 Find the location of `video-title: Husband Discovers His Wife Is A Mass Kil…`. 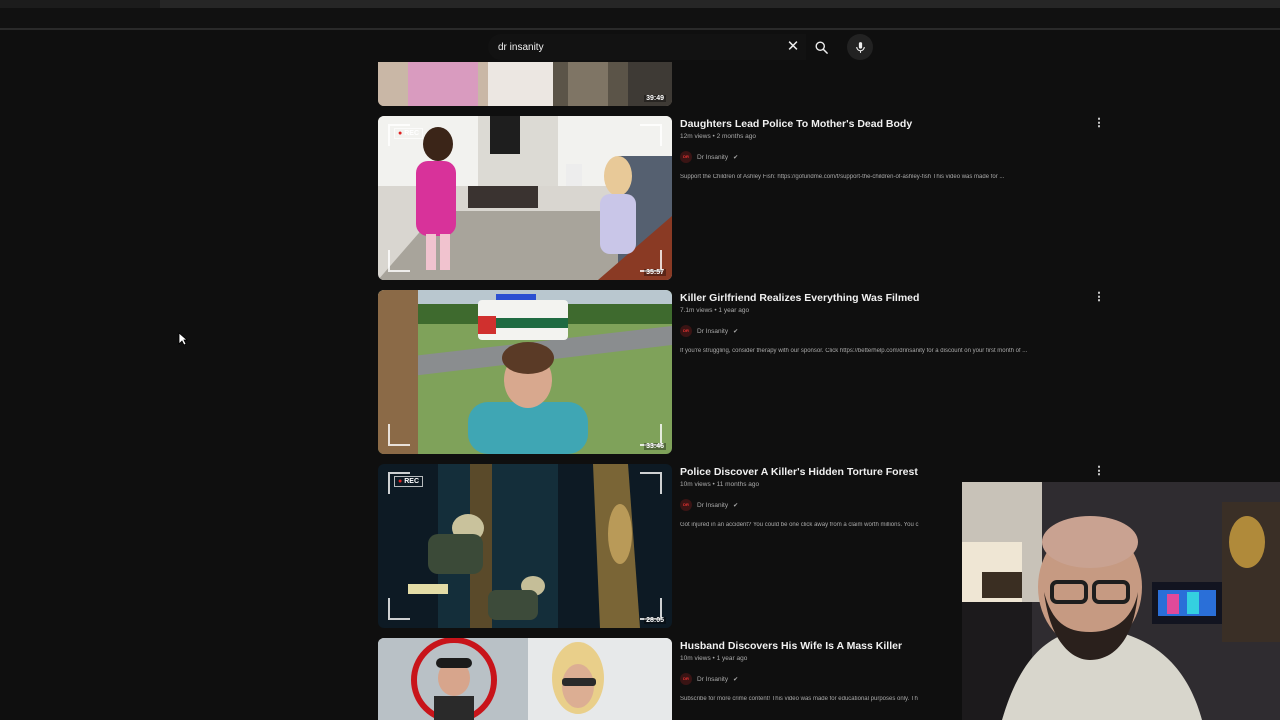

video-title: Husband Discovers His Wife Is A Mass Kil… is located at coordinates (791, 646).